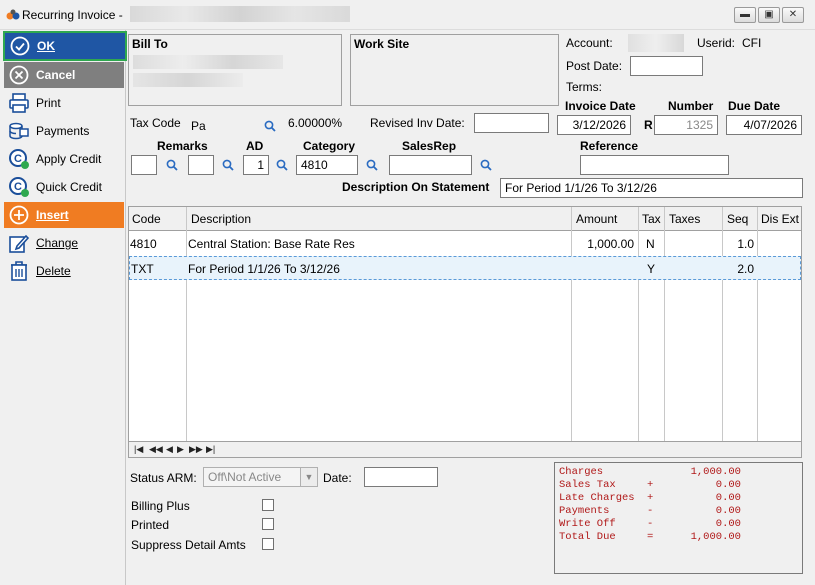 The image size is (815, 585). Describe the element at coordinates (764, 125) in the screenshot. I see `due-date-input: 4/07/2026` at that location.